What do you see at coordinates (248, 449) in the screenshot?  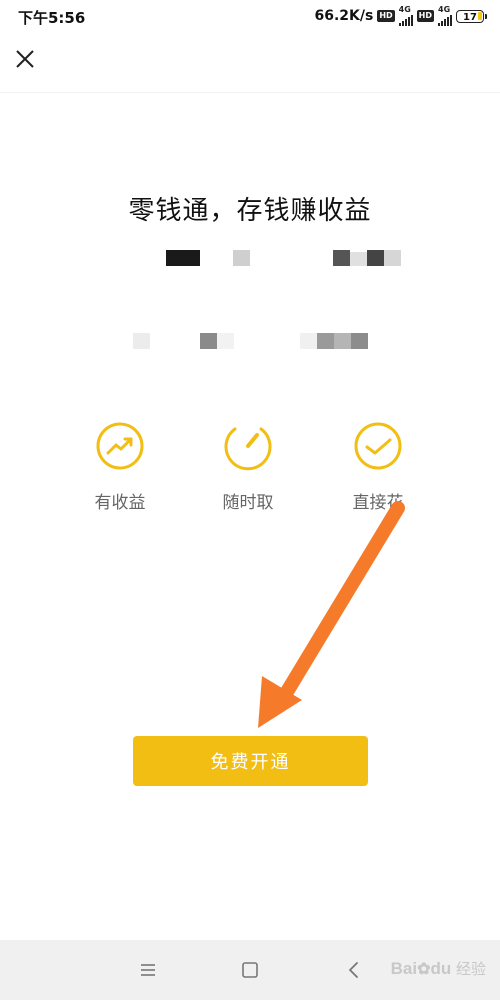 I see `gauge-icon` at bounding box center [248, 449].